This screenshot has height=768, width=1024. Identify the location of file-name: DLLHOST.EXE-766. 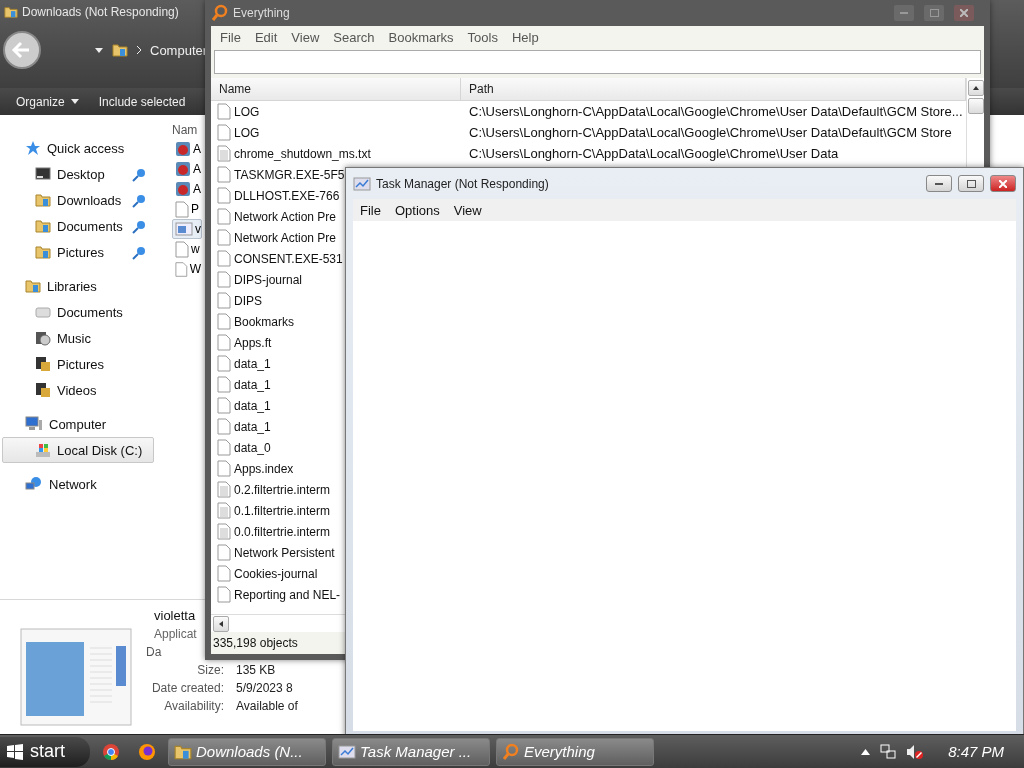
(287, 195).